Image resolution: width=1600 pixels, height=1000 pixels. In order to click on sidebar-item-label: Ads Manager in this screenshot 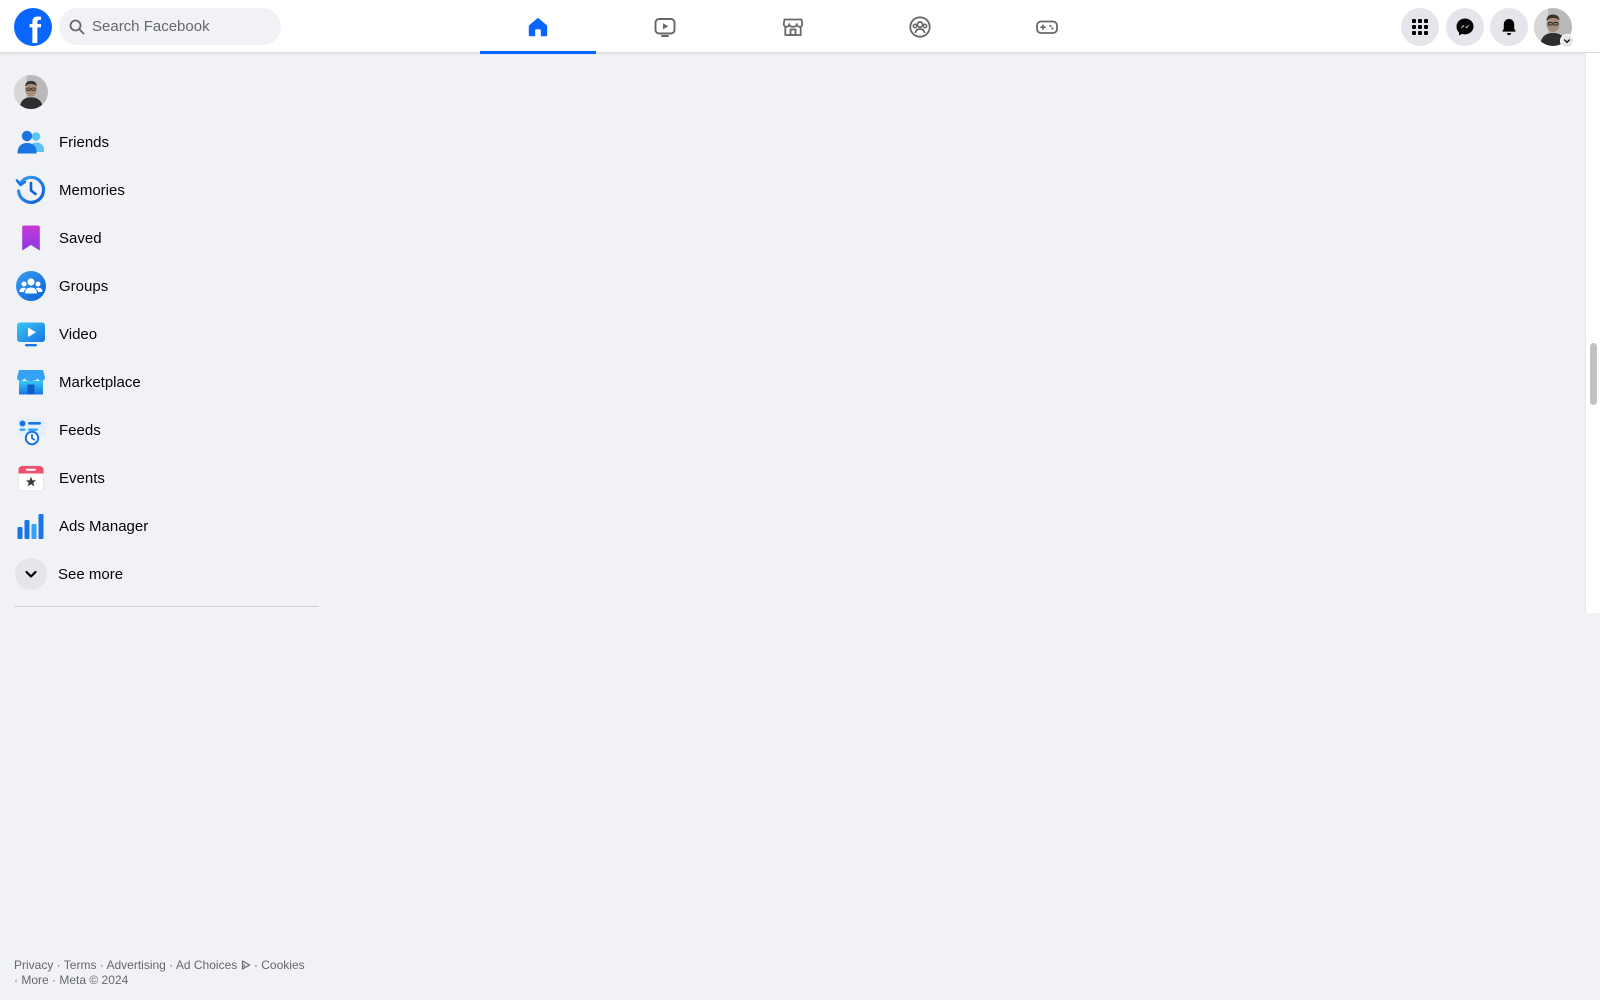, I will do `click(104, 526)`.